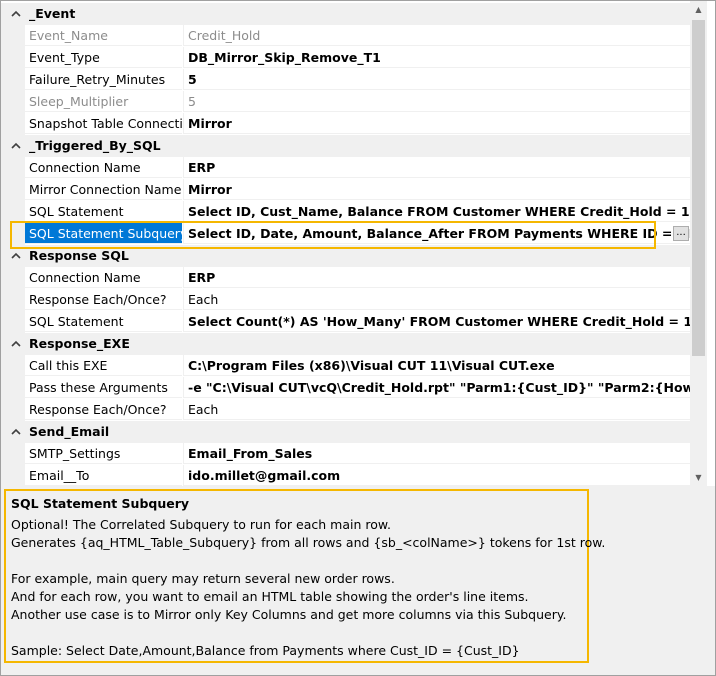 This screenshot has width=716, height=676. What do you see at coordinates (103, 35) in the screenshot?
I see `property-name: Event_Name` at bounding box center [103, 35].